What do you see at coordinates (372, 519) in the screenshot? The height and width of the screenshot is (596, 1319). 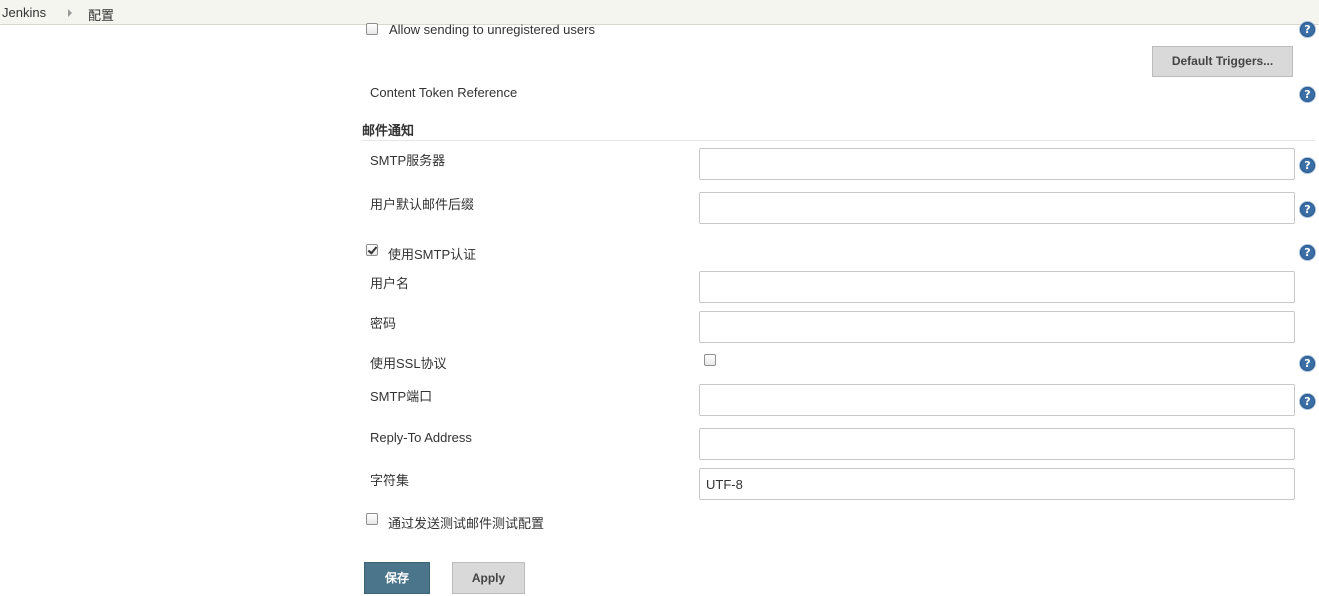 I see `test-config-checkbox` at bounding box center [372, 519].